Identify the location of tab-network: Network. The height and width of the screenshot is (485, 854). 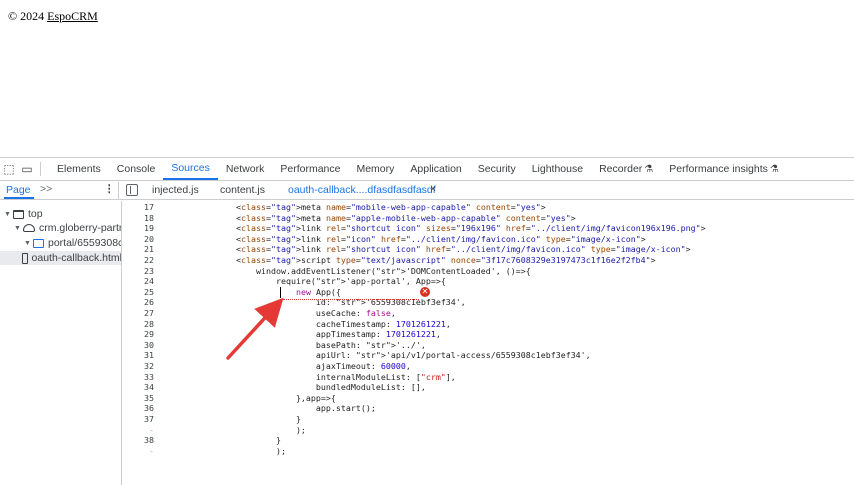
(245, 169).